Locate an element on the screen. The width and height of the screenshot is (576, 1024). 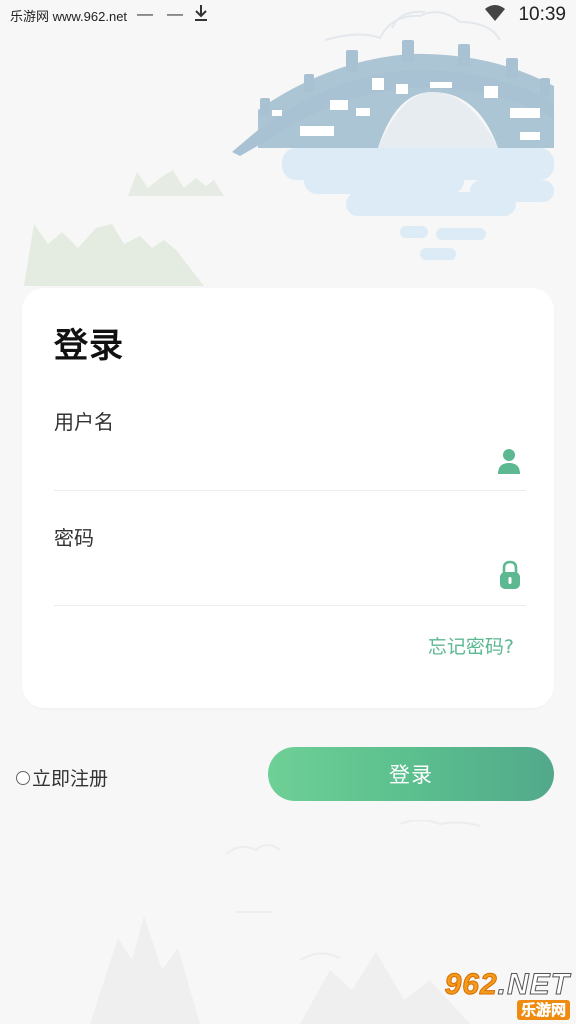
status-time: 10:39 is located at coordinates (542, 14).